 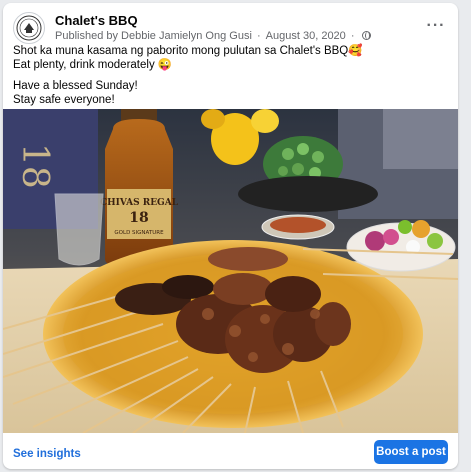 I want to click on boost-post-button: Boost a post, so click(x=411, y=452).